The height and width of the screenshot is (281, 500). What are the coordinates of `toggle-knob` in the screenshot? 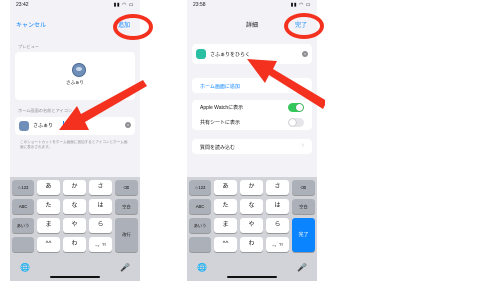 It's located at (292, 122).